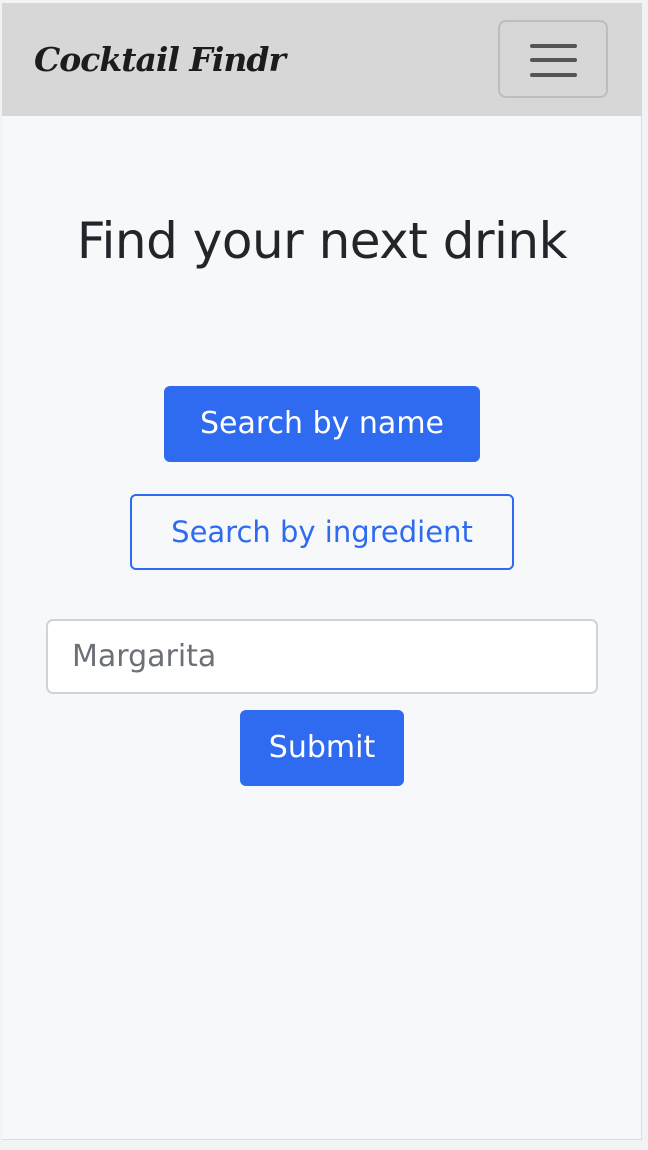 This screenshot has width=648, height=1150. I want to click on search-input, so click(322, 656).